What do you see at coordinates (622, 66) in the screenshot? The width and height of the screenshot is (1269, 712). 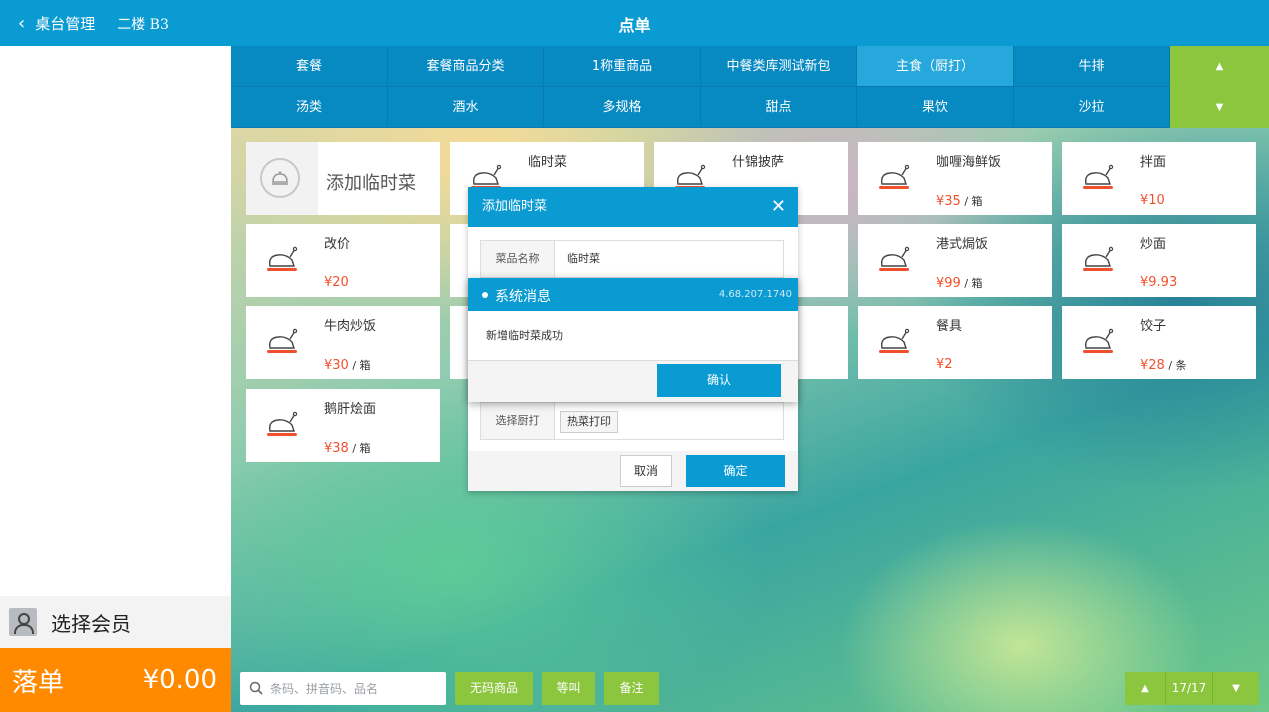 I see `tab-category: 1称重商品` at bounding box center [622, 66].